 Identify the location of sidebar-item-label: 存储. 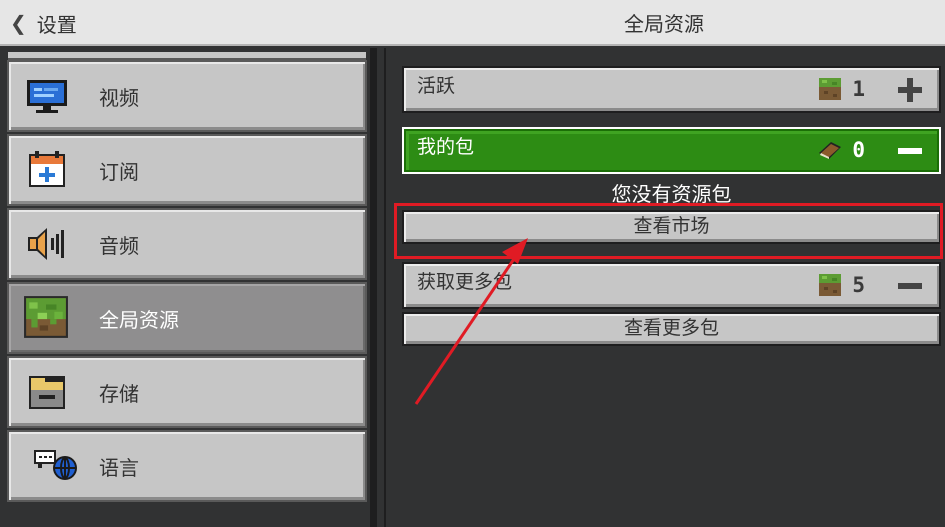
(119, 393).